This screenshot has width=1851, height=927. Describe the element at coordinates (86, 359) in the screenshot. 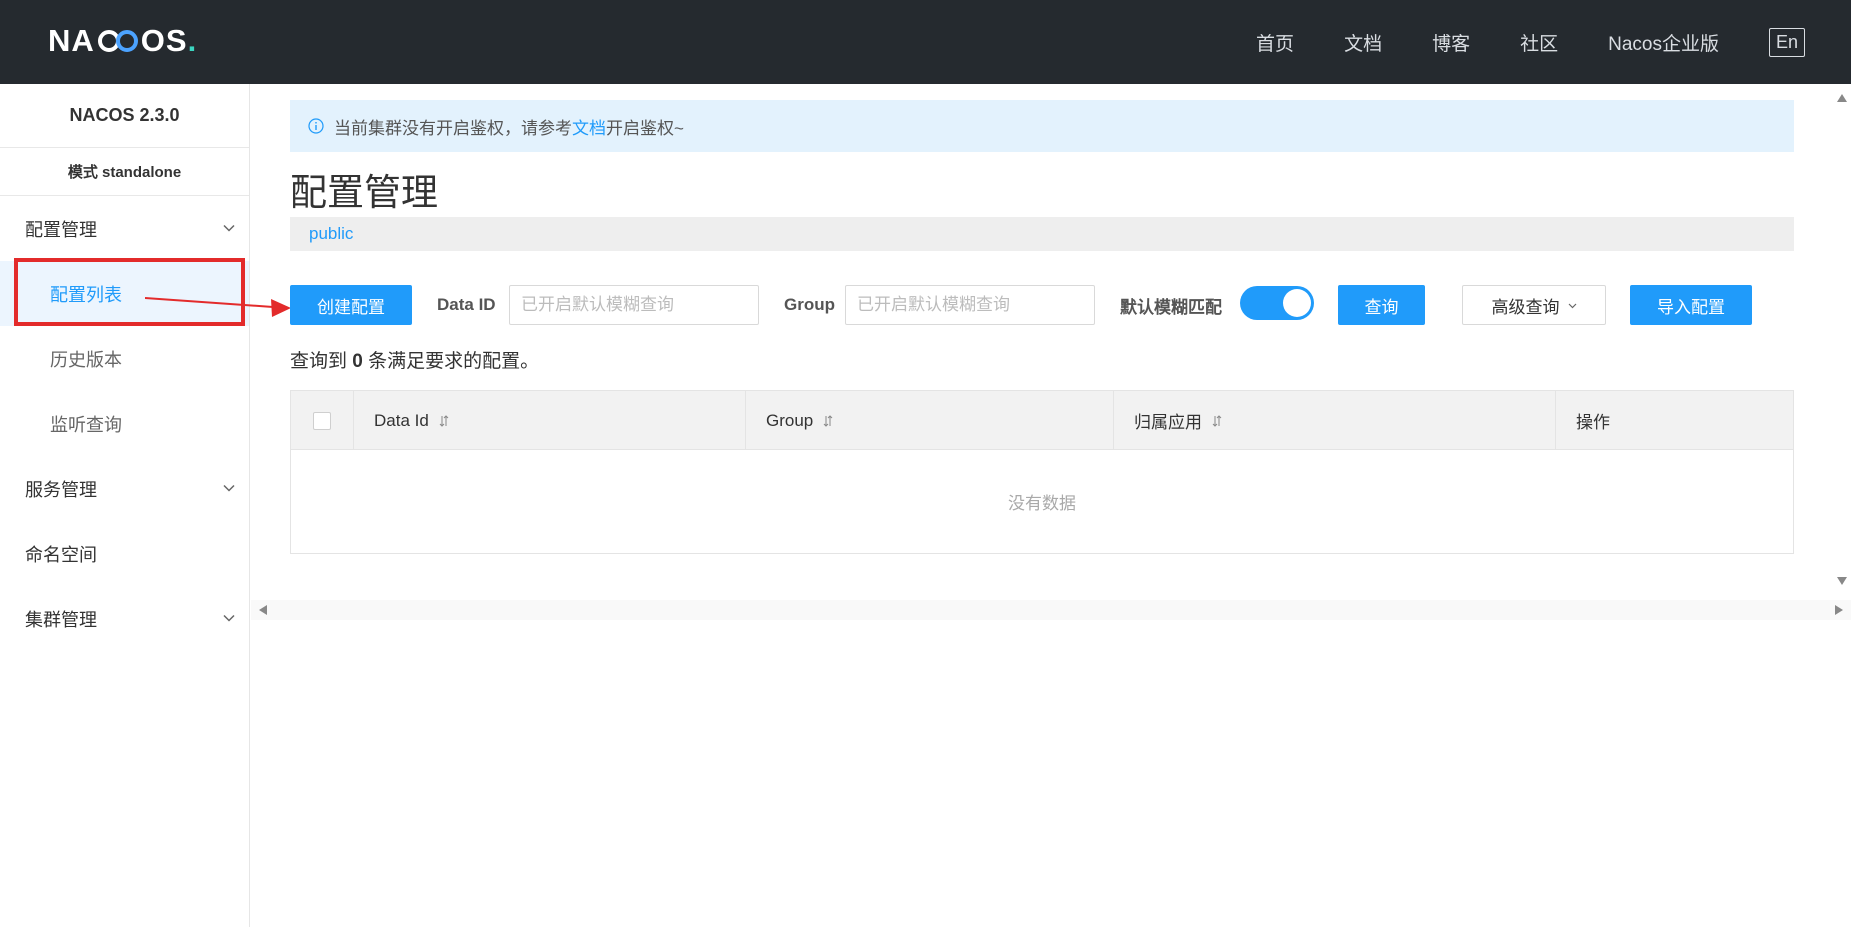

I see `sidebar-item-label: 历史版本` at that location.